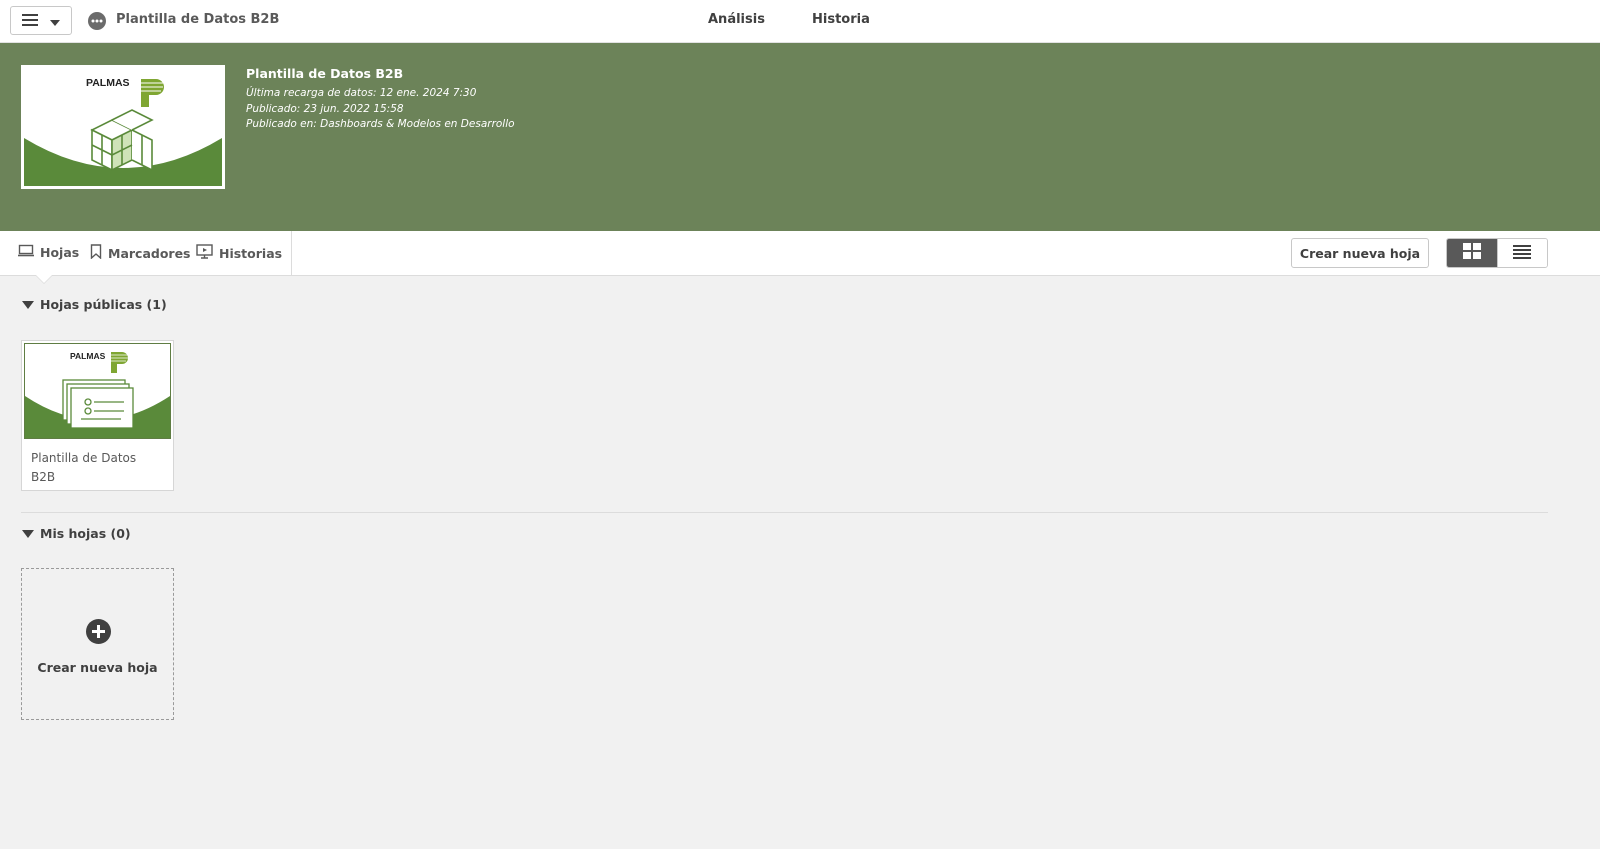  Describe the element at coordinates (26, 252) in the screenshot. I see `sheet-icon` at that location.